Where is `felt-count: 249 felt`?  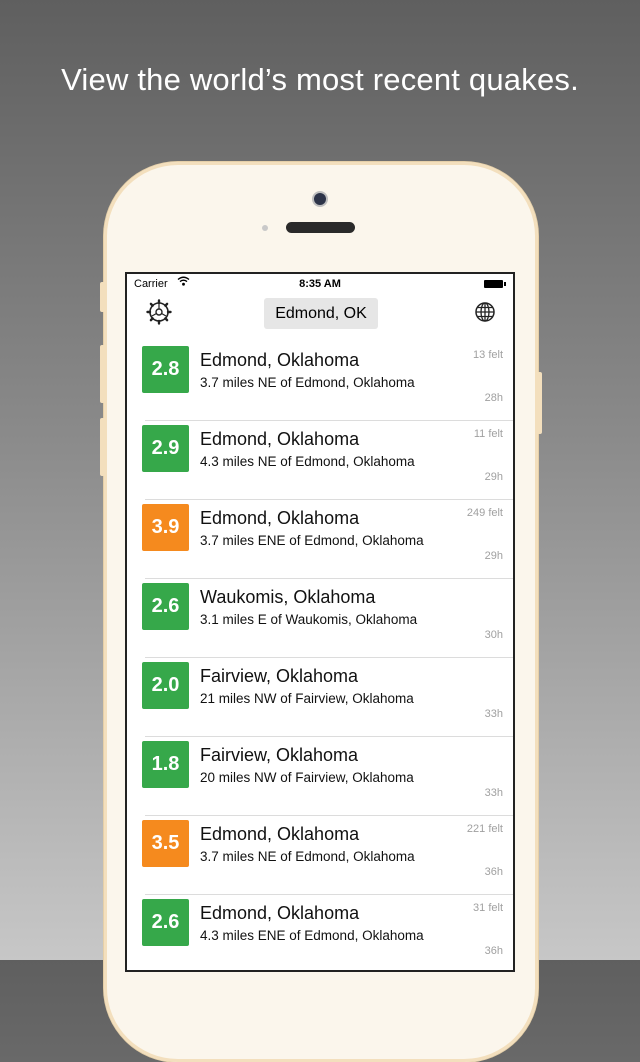
felt-count: 249 felt is located at coordinates (484, 513).